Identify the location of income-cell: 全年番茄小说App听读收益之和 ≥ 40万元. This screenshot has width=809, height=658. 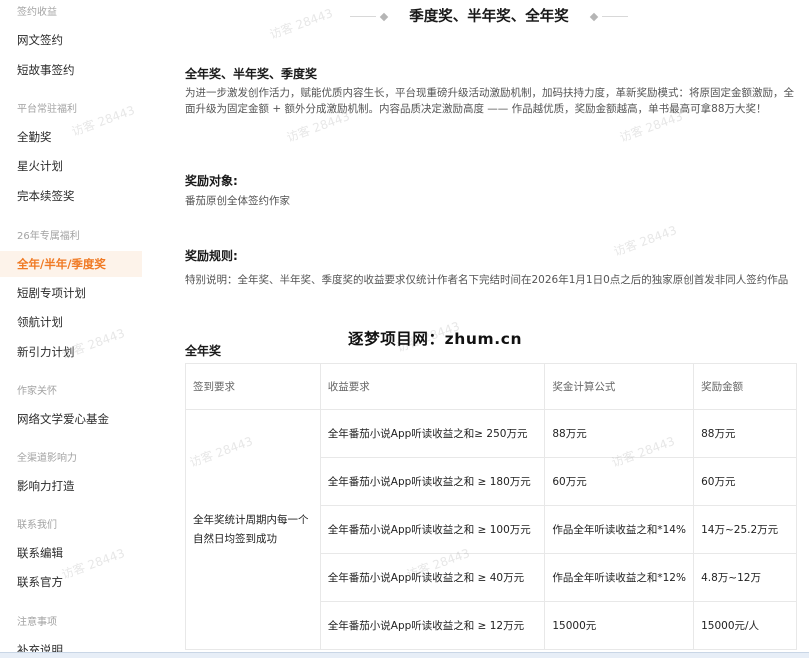
(432, 577).